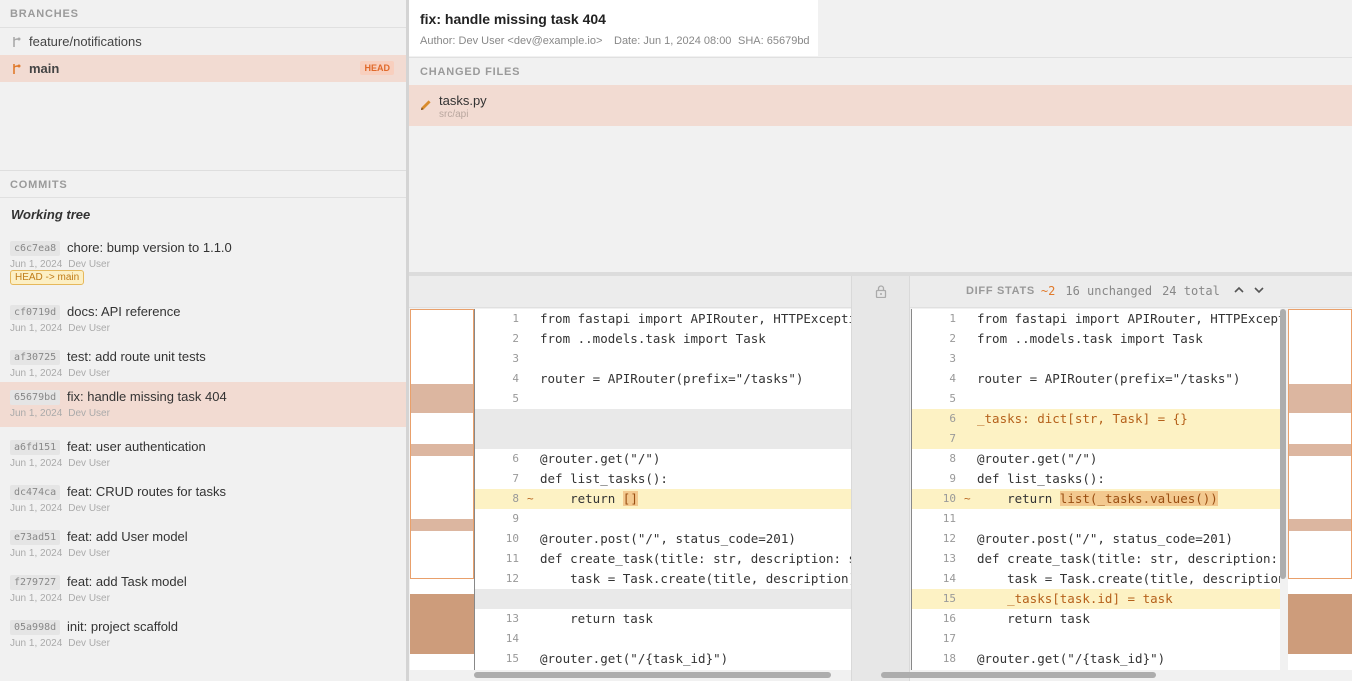 This screenshot has height=681, width=1352. I want to click on working-tree-item: Working tree, so click(50, 214).